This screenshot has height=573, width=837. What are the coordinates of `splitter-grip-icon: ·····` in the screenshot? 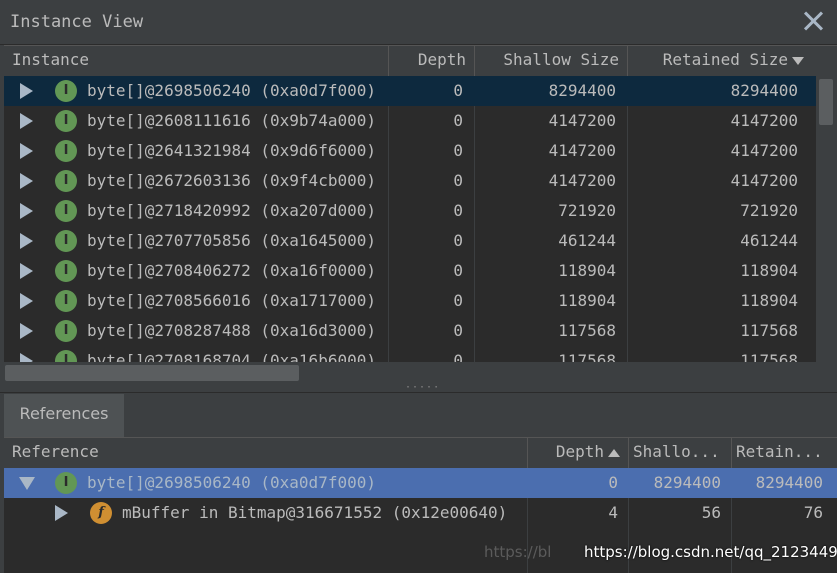 It's located at (423, 387).